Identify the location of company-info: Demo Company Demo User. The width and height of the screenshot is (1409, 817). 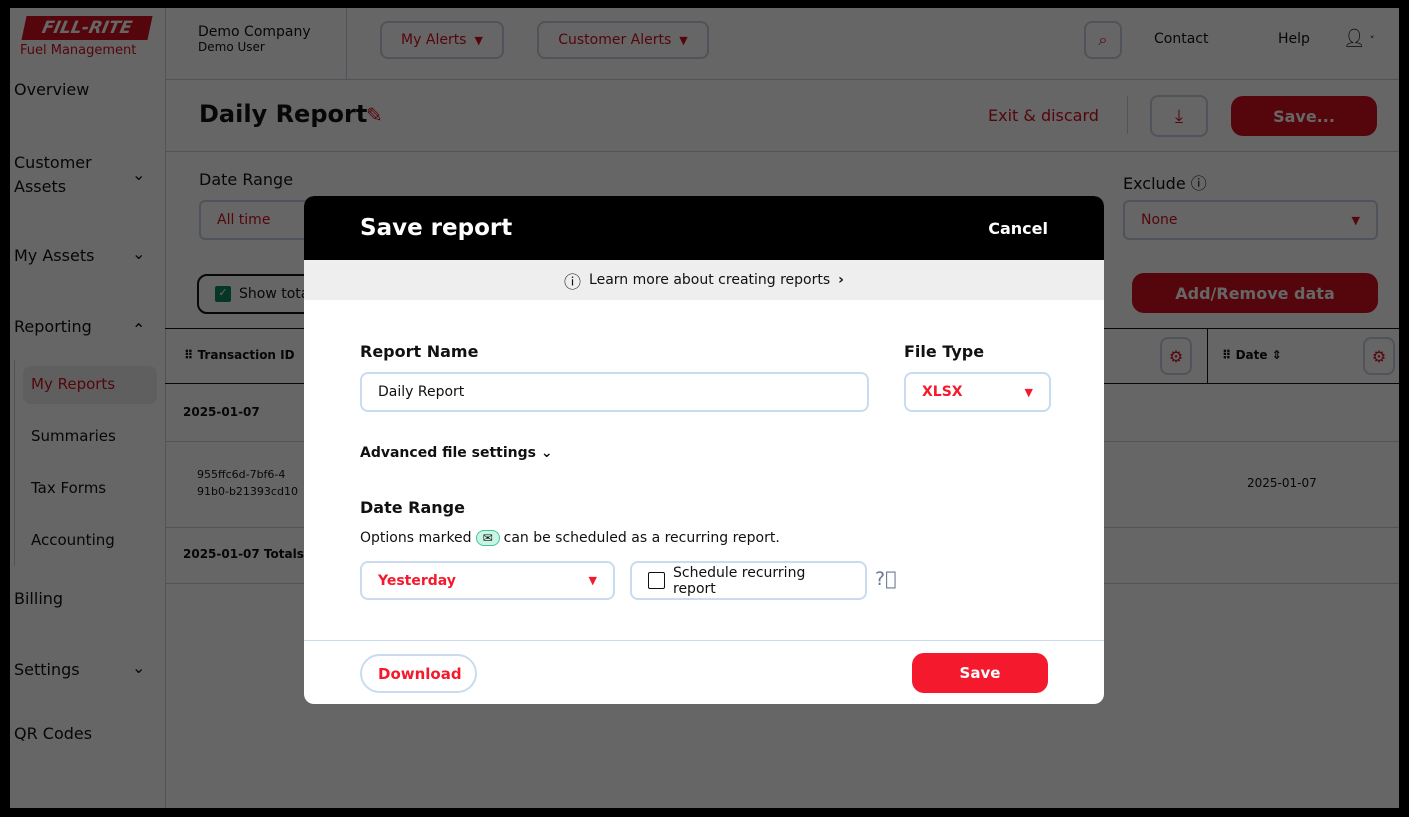
(254, 39).